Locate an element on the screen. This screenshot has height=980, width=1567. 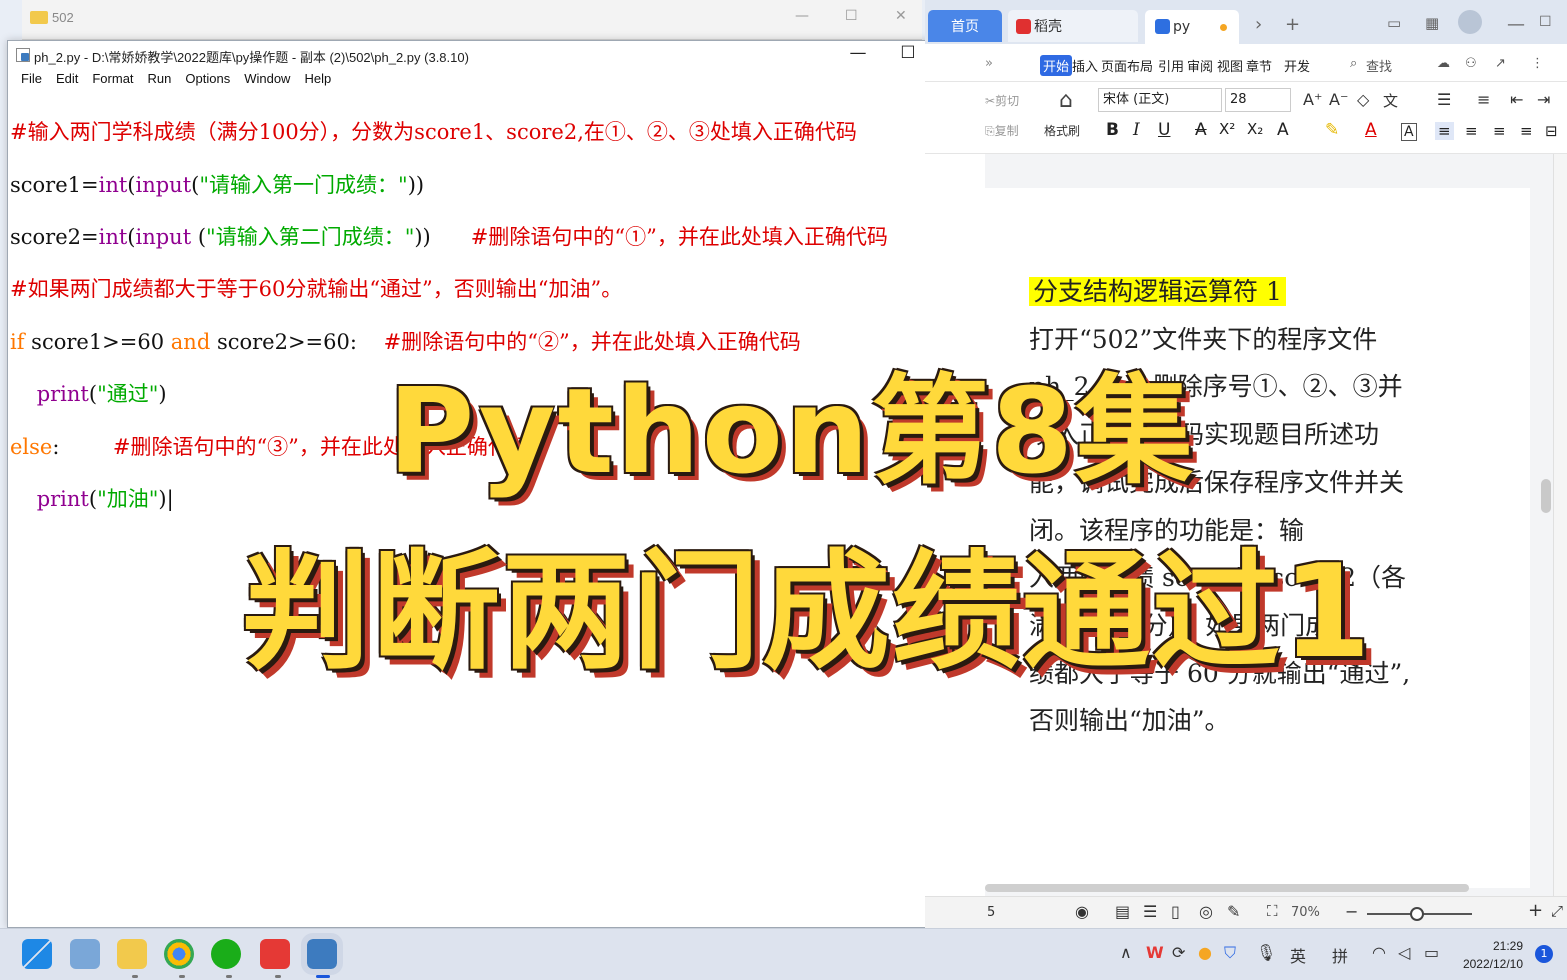
ime-english: 英 is located at coordinates (1298, 955).